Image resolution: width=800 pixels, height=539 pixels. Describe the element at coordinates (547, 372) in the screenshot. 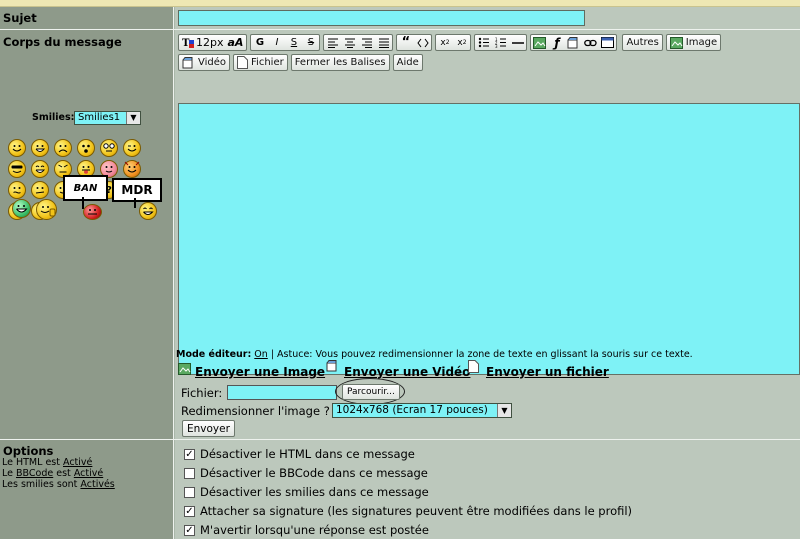

I see `send-file-link: Envoyer un fichier` at that location.